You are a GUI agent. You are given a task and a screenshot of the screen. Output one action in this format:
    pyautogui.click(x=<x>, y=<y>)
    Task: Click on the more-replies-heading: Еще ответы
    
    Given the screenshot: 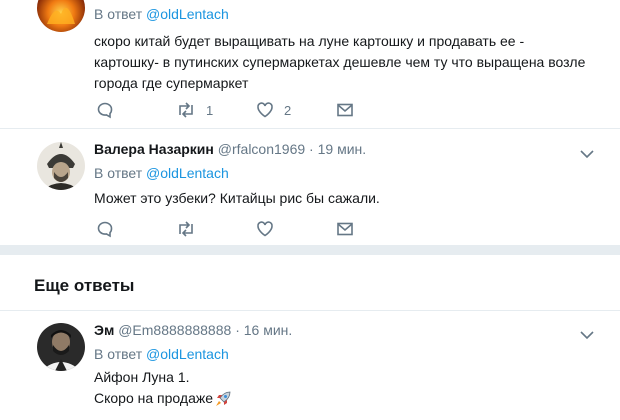 What is the action you would take?
    pyautogui.click(x=84, y=285)
    